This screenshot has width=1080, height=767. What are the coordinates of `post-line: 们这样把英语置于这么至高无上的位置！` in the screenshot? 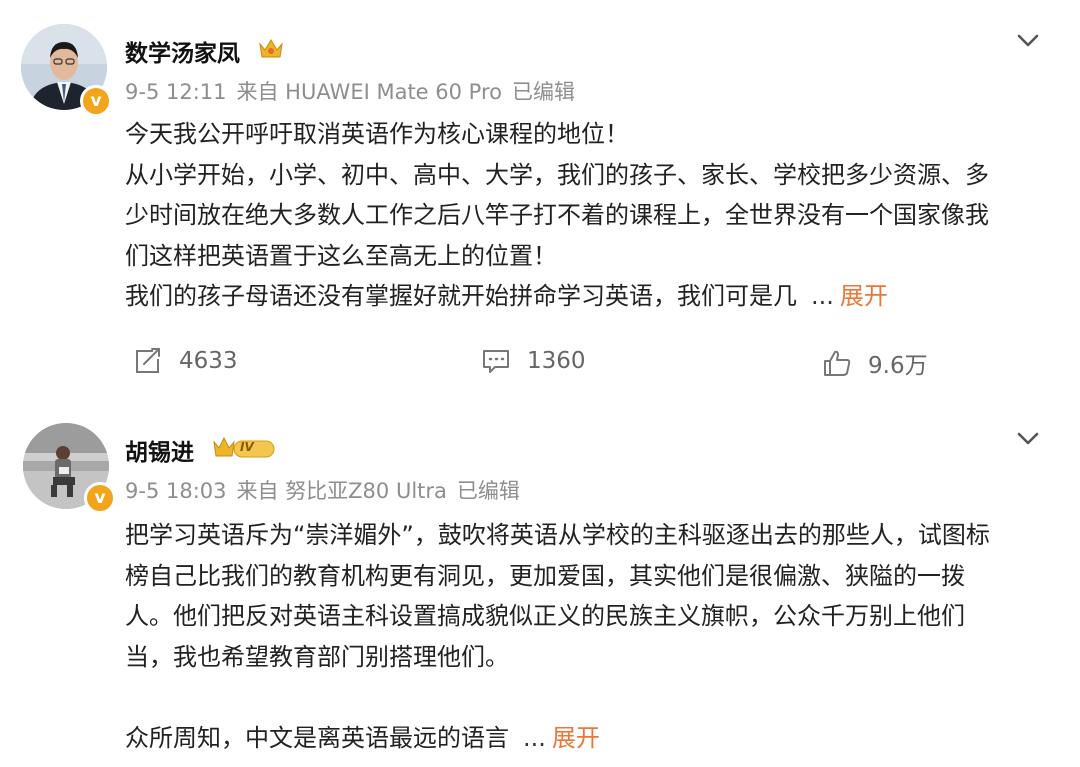 It's located at (341, 255).